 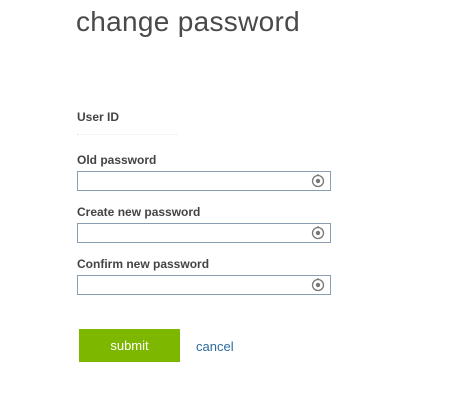 What do you see at coordinates (215, 346) in the screenshot?
I see `cancel-link: cancel` at bounding box center [215, 346].